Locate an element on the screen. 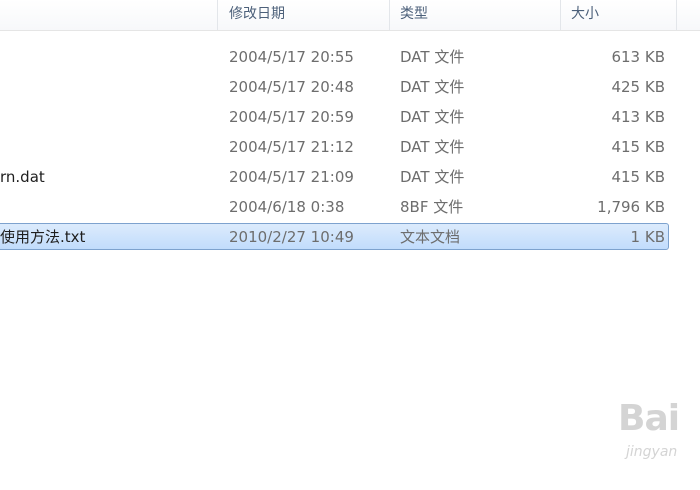 The image size is (700, 490). file-row: 2004/5/17 20:48 DAT 文件 425 KB is located at coordinates (350, 87).